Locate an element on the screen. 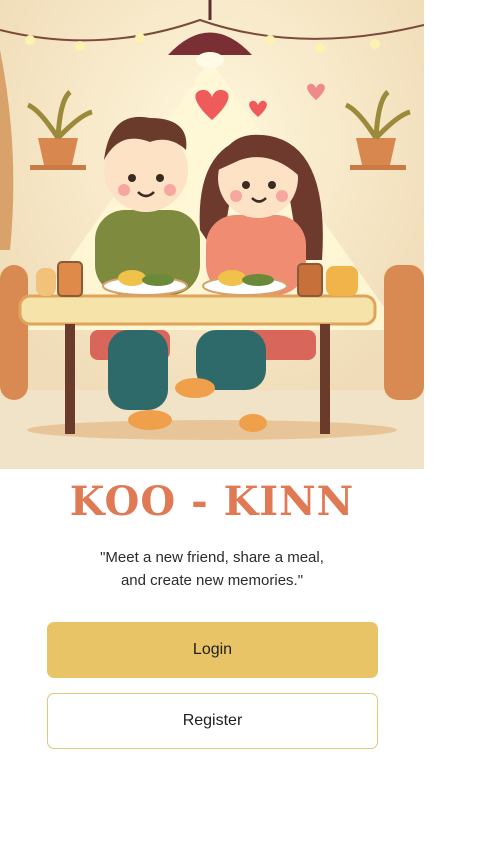  app-title: KOO - KINN is located at coordinates (212, 501).